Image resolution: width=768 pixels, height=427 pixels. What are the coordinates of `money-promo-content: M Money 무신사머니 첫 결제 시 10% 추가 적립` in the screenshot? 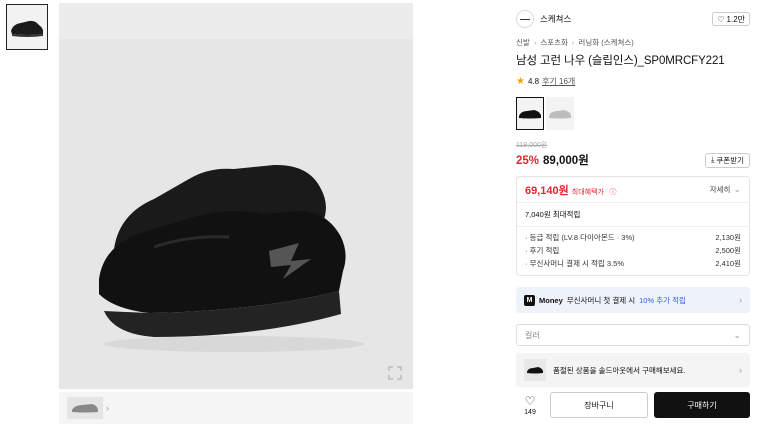 It's located at (605, 300).